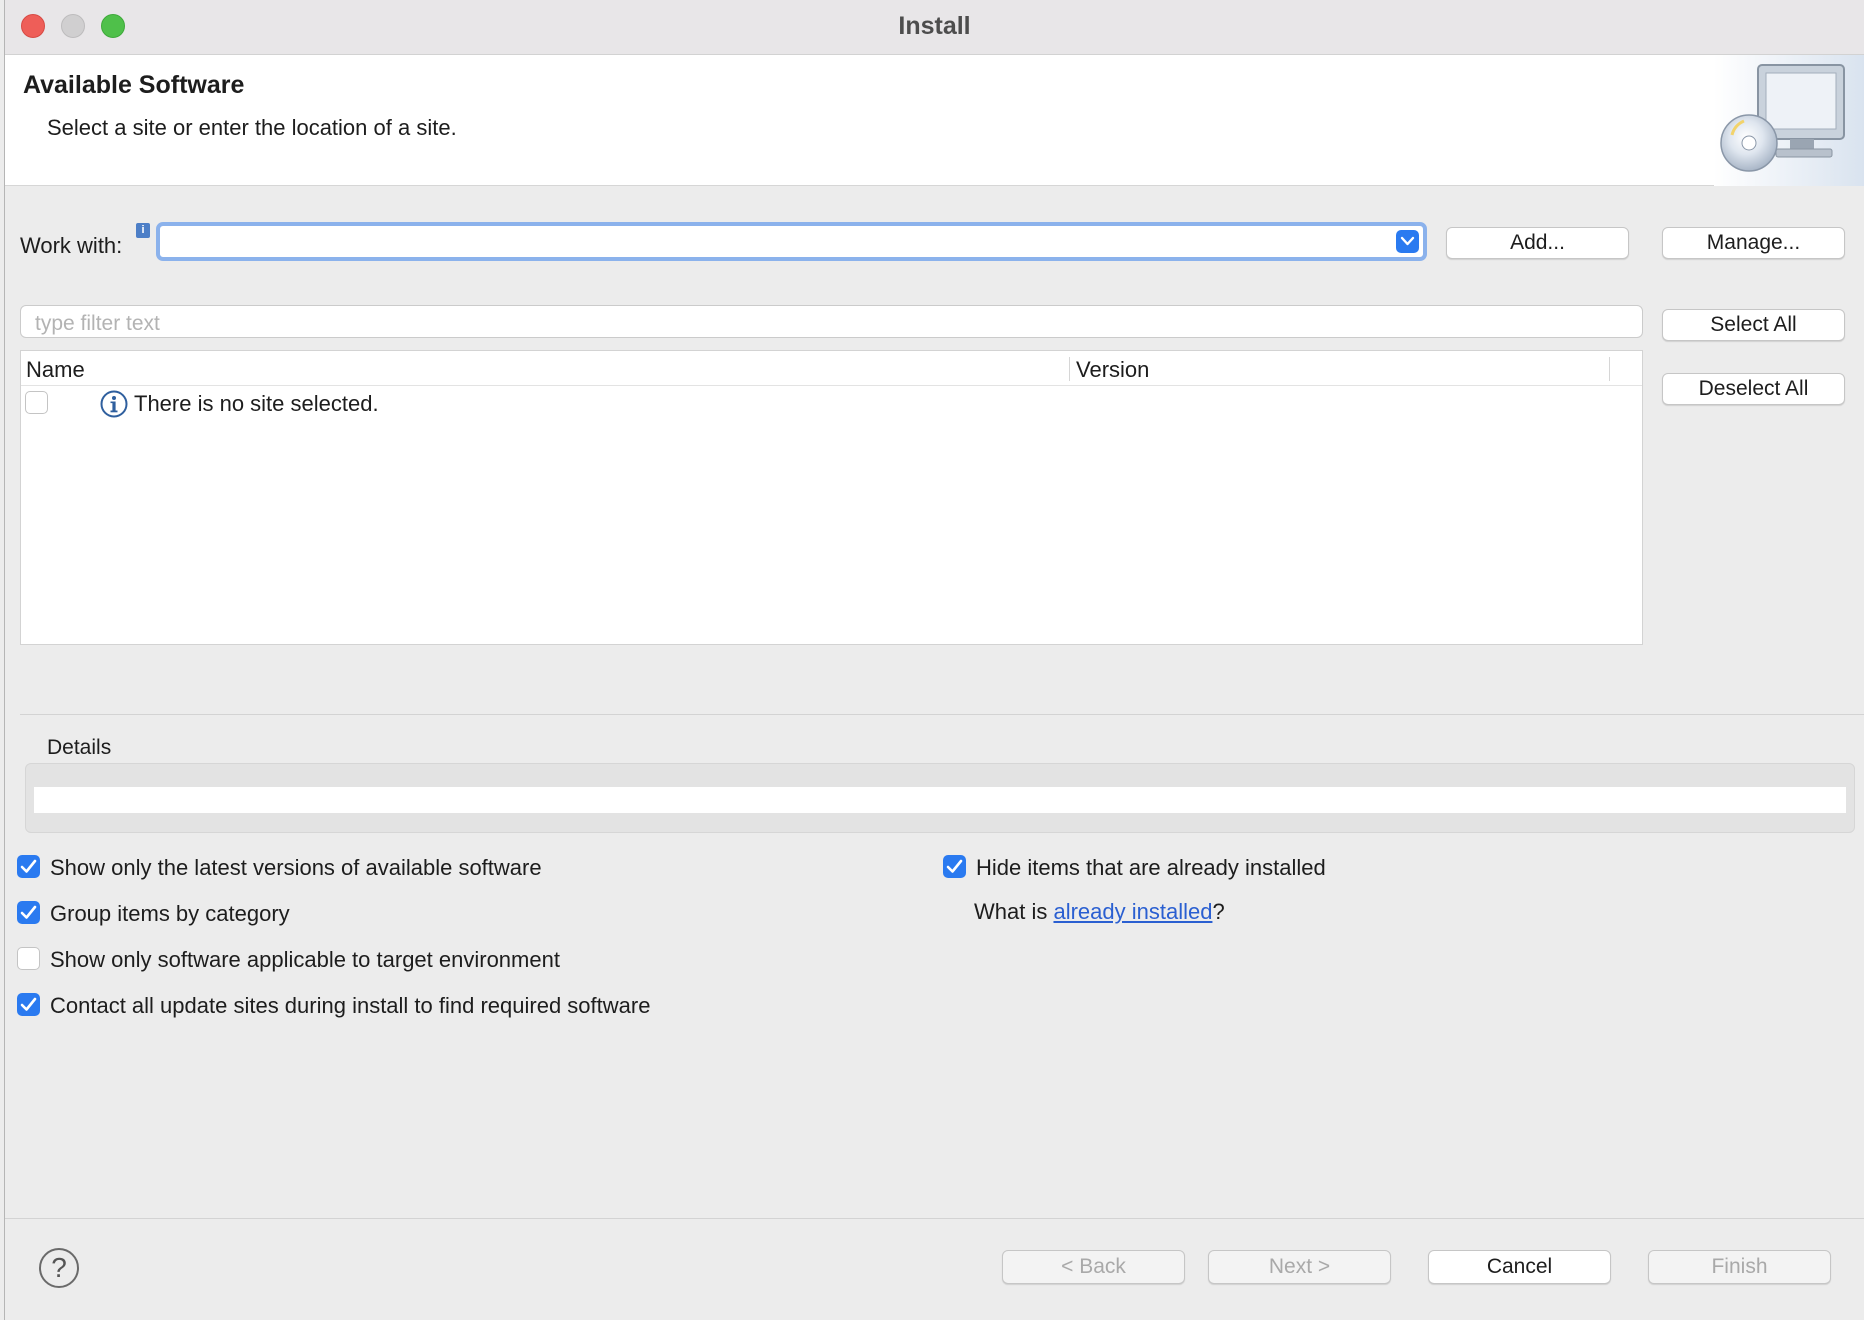 This screenshot has width=1864, height=1320. I want to click on next-button: Next >, so click(1299, 1267).